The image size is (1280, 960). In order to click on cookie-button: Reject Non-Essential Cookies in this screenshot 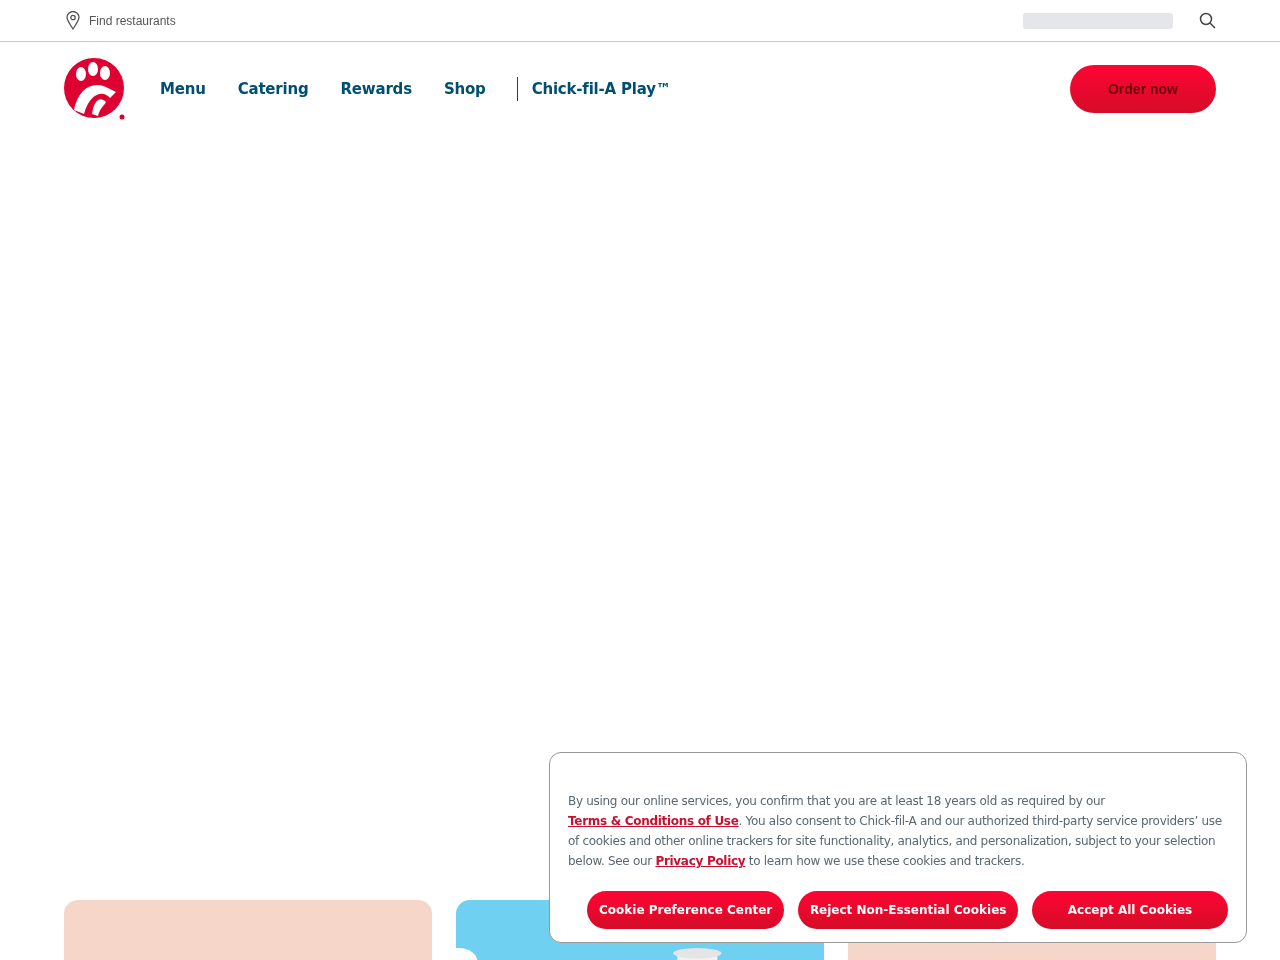, I will do `click(907, 910)`.